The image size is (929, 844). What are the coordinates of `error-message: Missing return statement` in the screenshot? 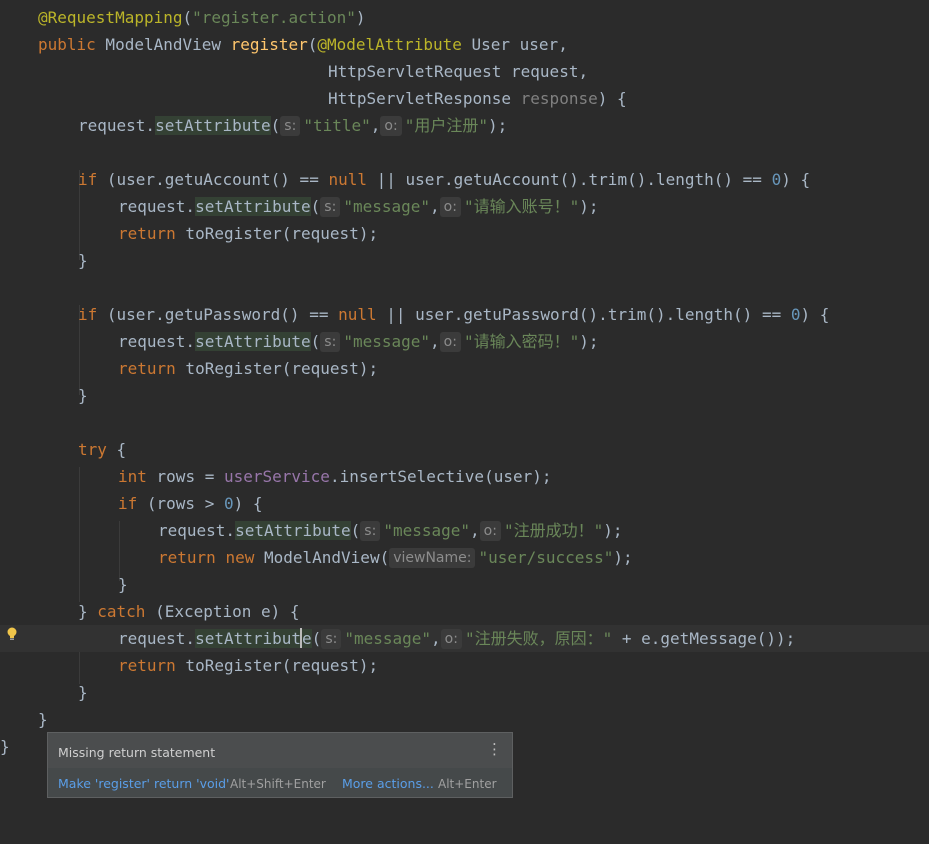 It's located at (137, 752).